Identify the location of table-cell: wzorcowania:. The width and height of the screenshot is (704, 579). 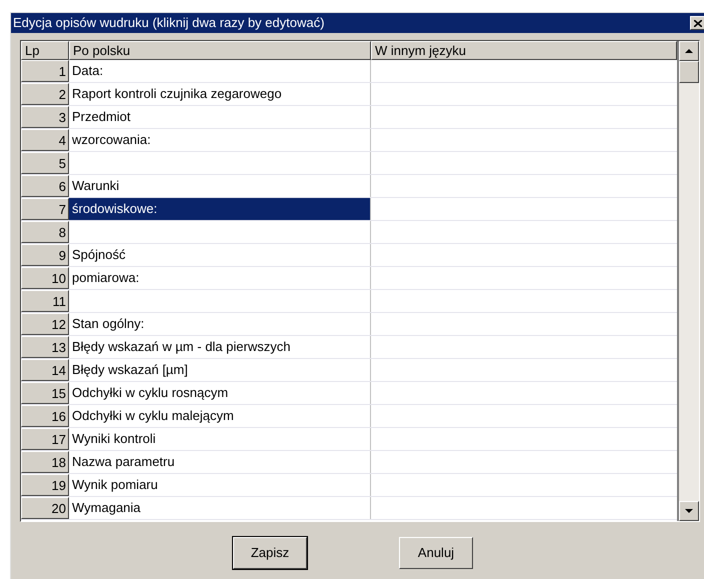
(220, 140).